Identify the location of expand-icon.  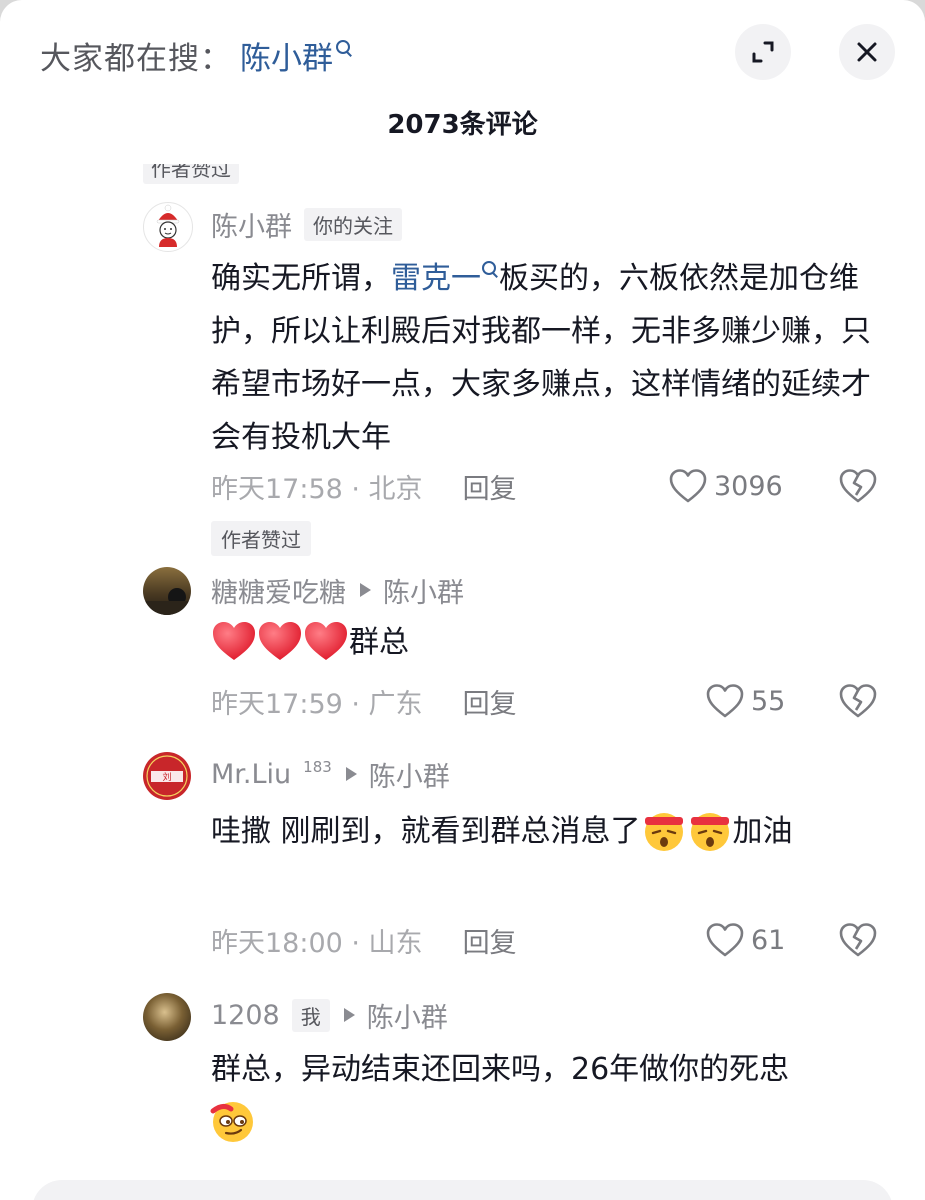
(763, 52).